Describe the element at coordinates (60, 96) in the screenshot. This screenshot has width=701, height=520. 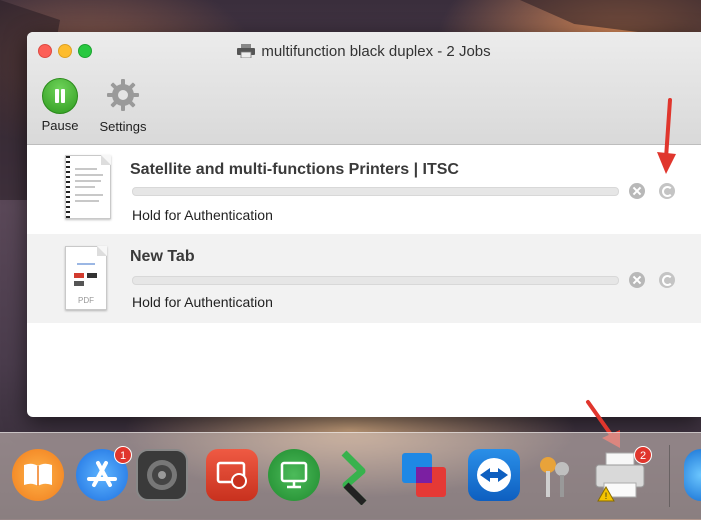
I see `pause-icon` at that location.